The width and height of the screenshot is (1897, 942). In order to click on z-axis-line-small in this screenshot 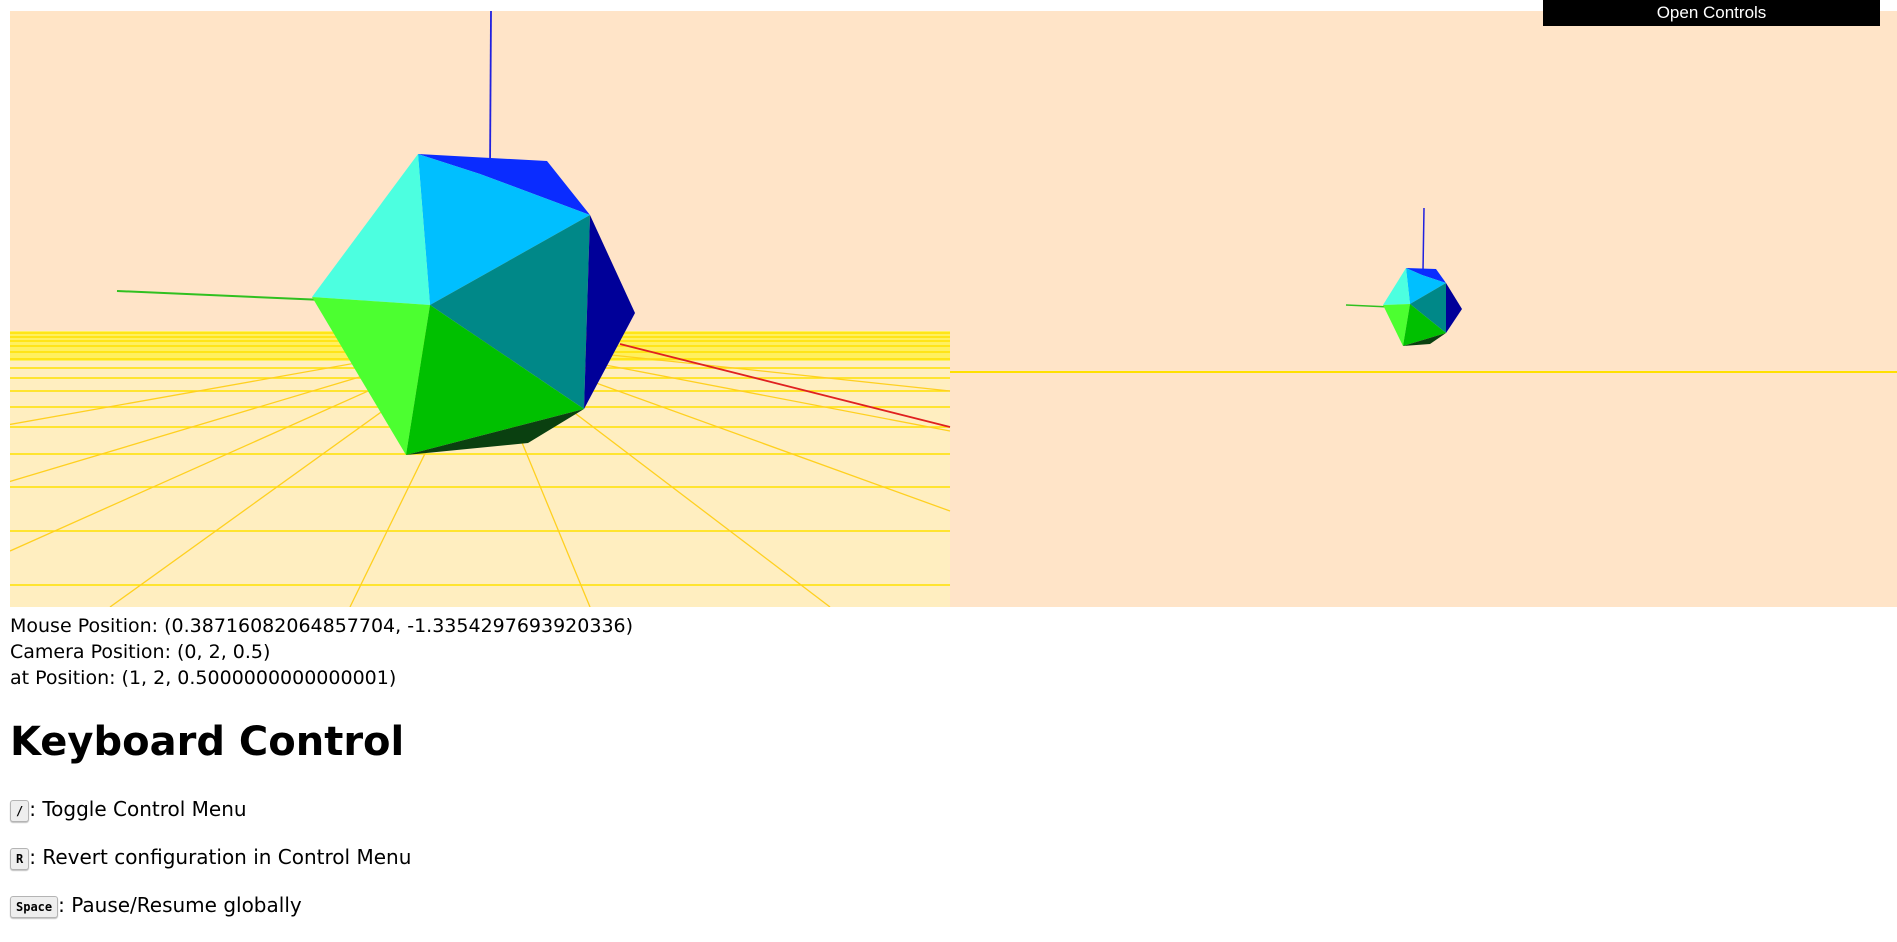, I will do `click(1423, 239)`.